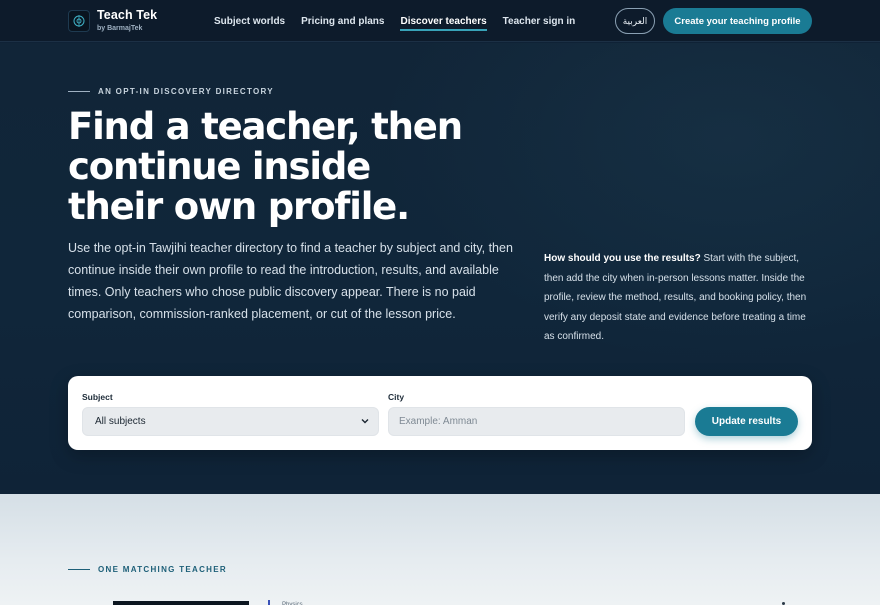 The width and height of the screenshot is (880, 605). I want to click on create-profile-button: Create your teaching profile, so click(737, 21).